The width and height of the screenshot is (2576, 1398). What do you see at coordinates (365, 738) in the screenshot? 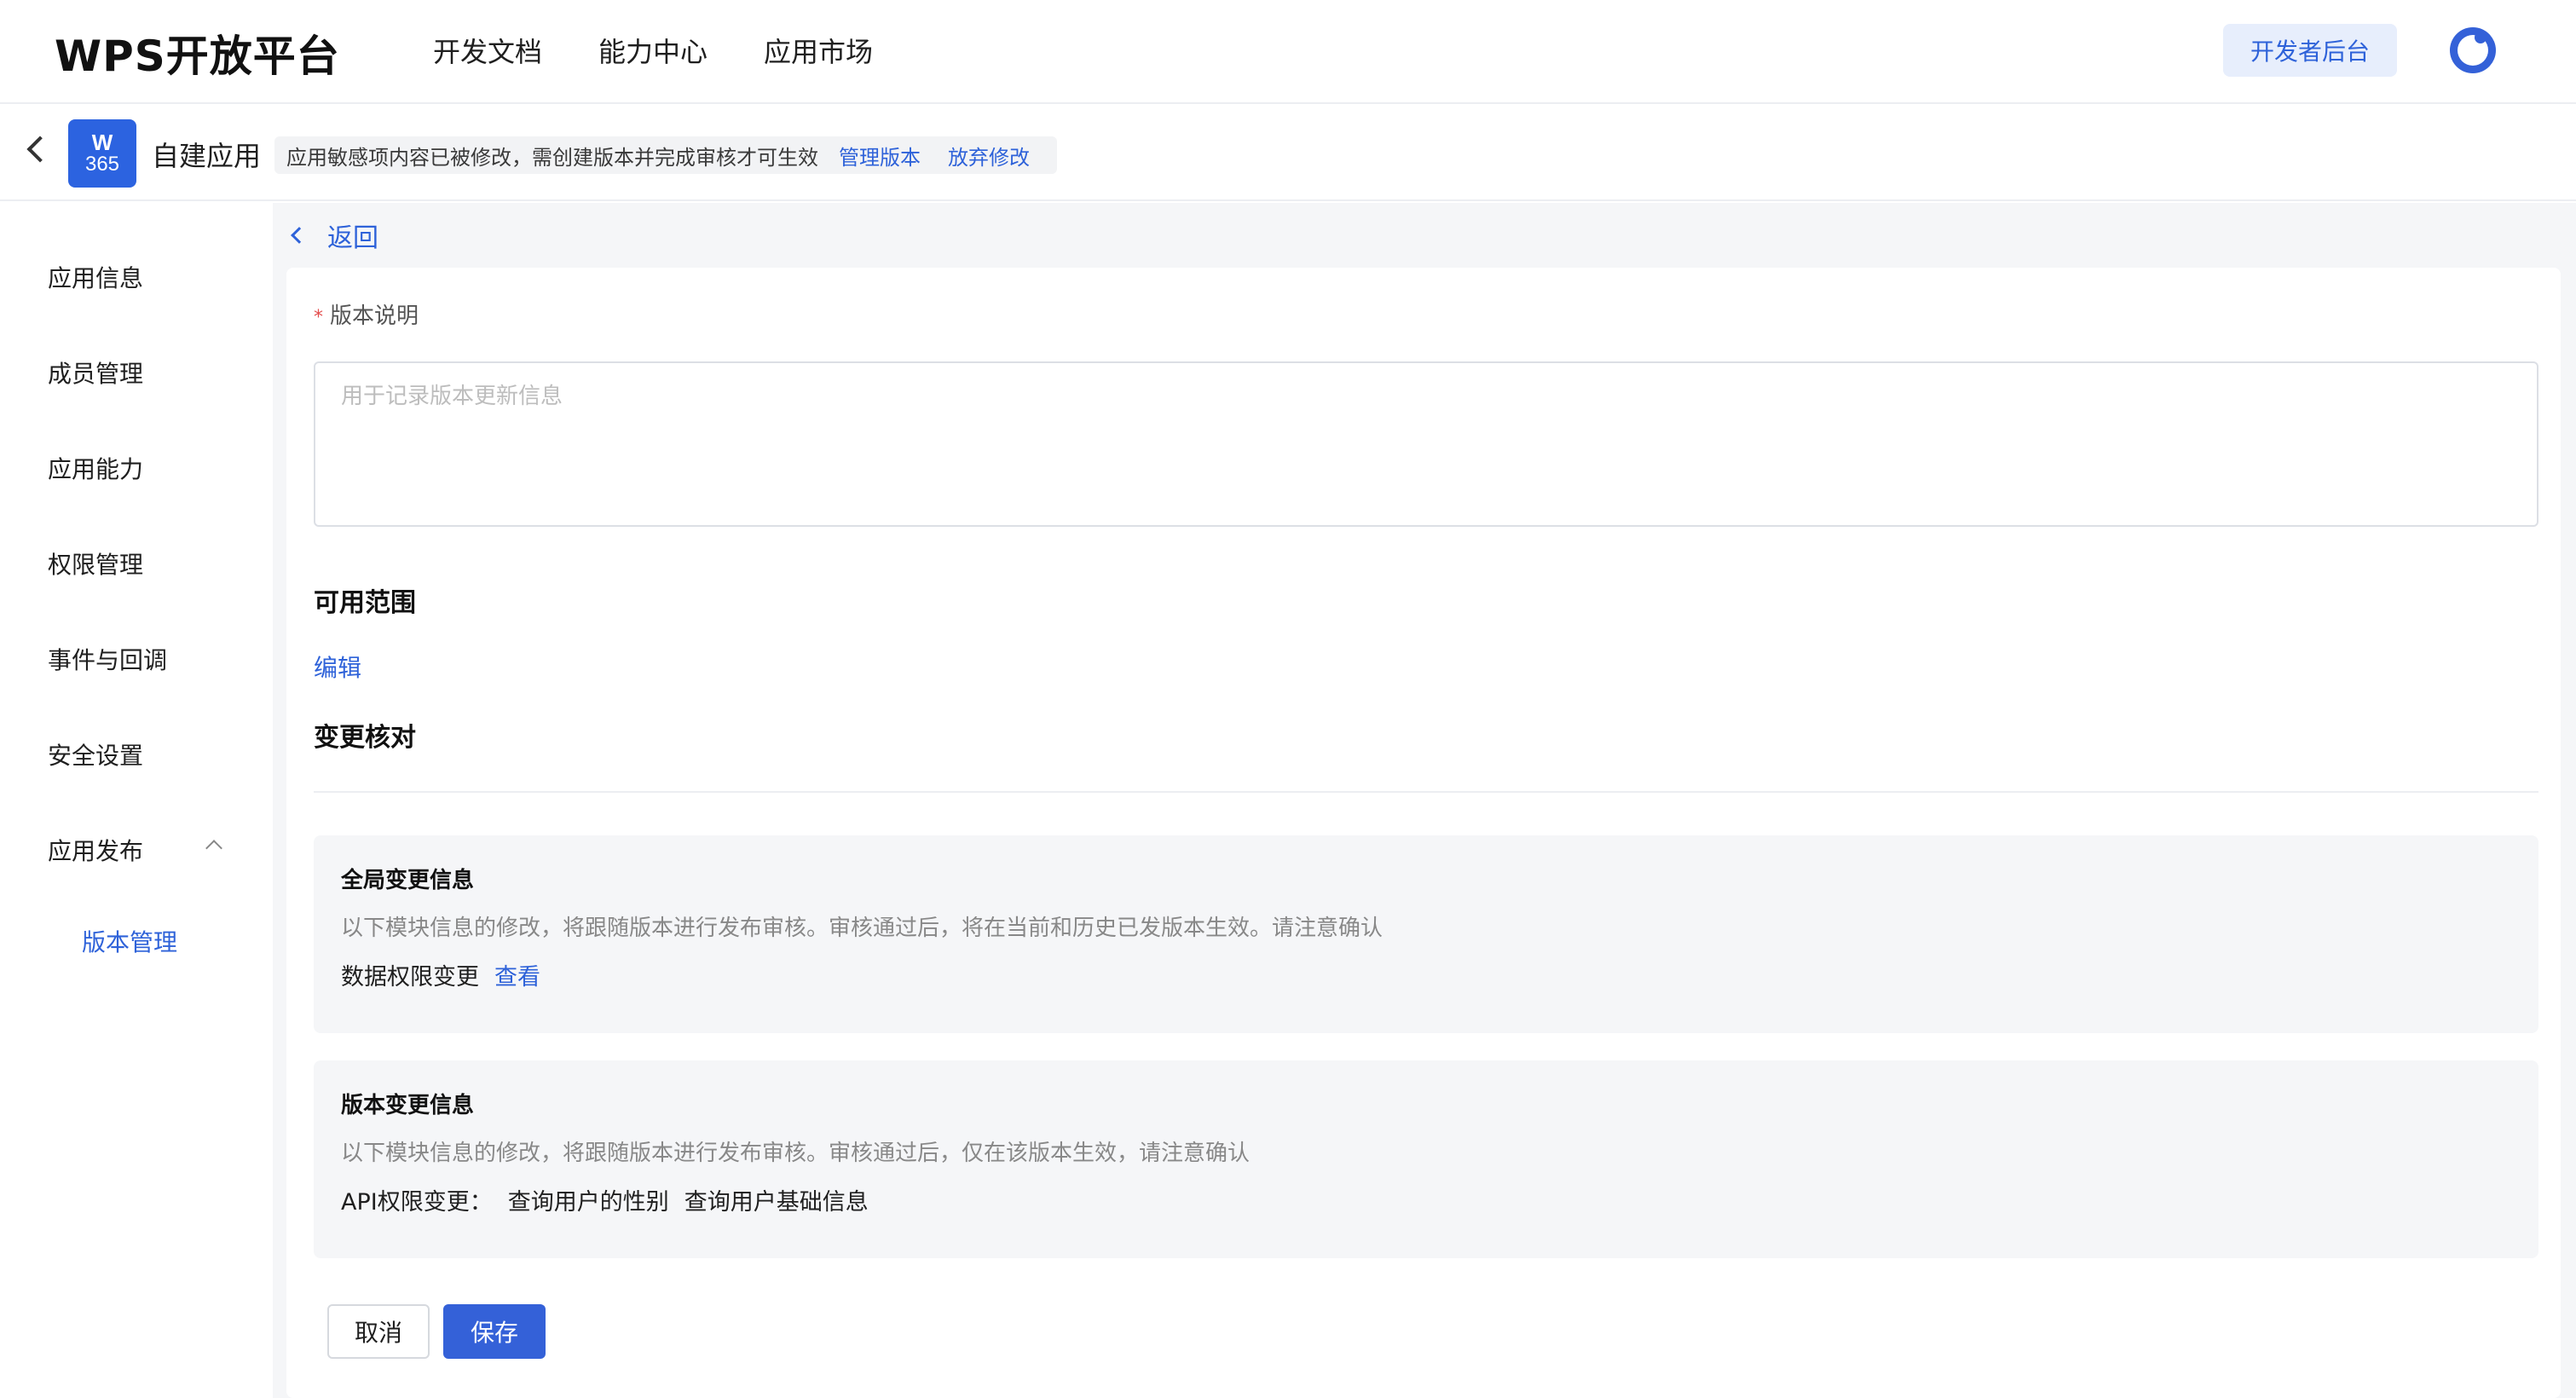
I see `change-check-title: 变更核对` at bounding box center [365, 738].